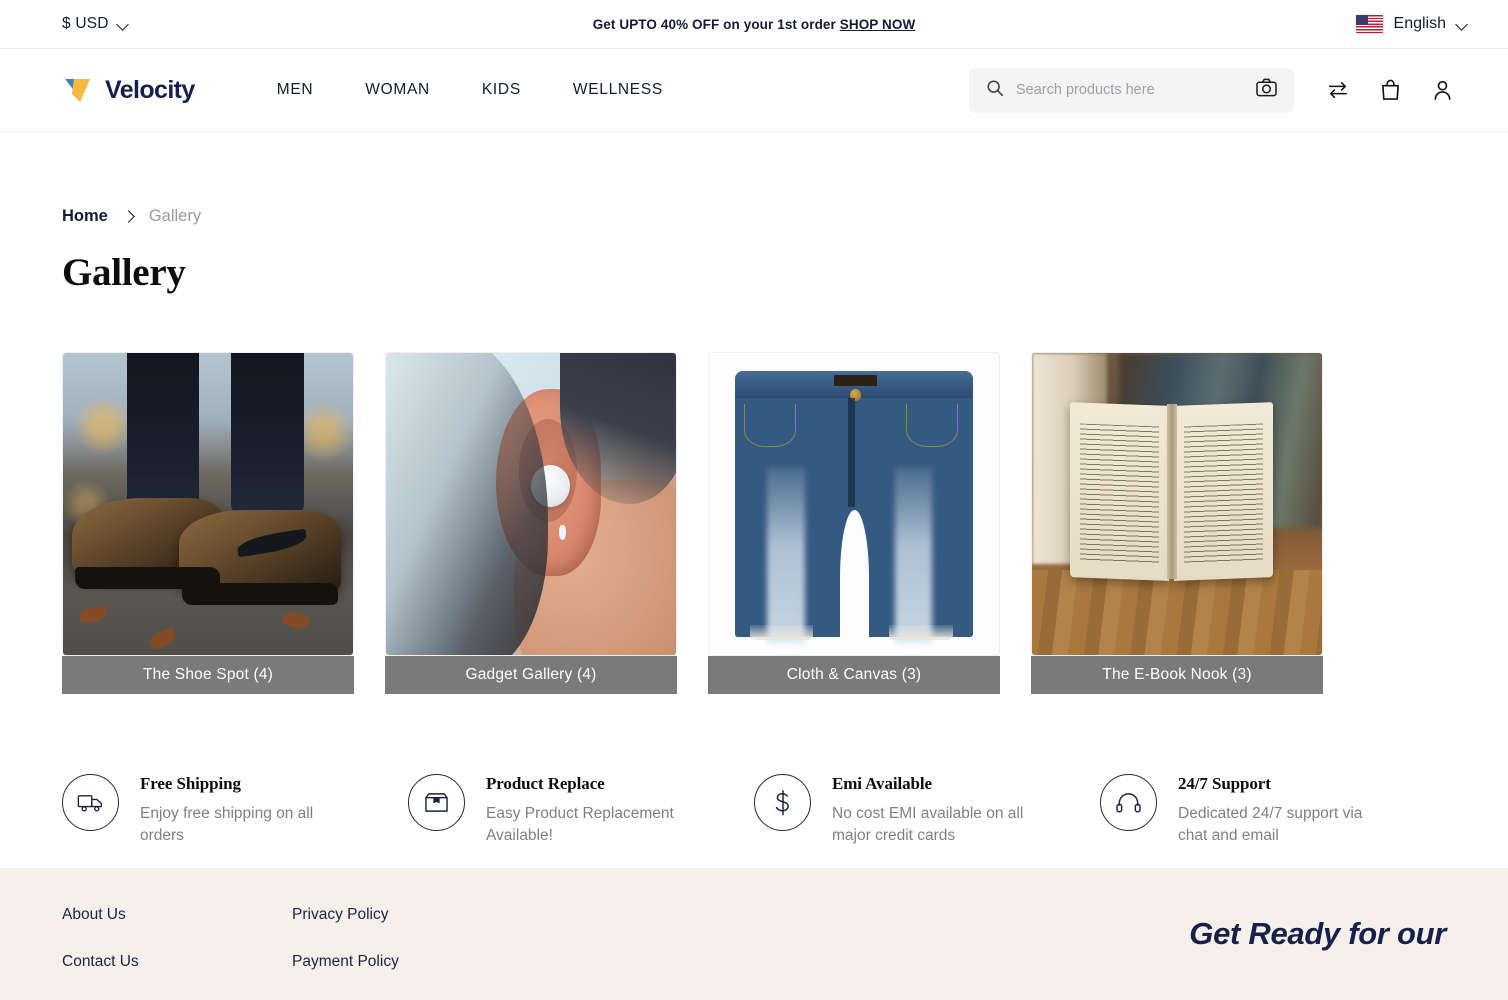 Image resolution: width=1508 pixels, height=1000 pixels. Describe the element at coordinates (580, 824) in the screenshot. I see `feature-description: Easy Product Replacement Available!` at that location.